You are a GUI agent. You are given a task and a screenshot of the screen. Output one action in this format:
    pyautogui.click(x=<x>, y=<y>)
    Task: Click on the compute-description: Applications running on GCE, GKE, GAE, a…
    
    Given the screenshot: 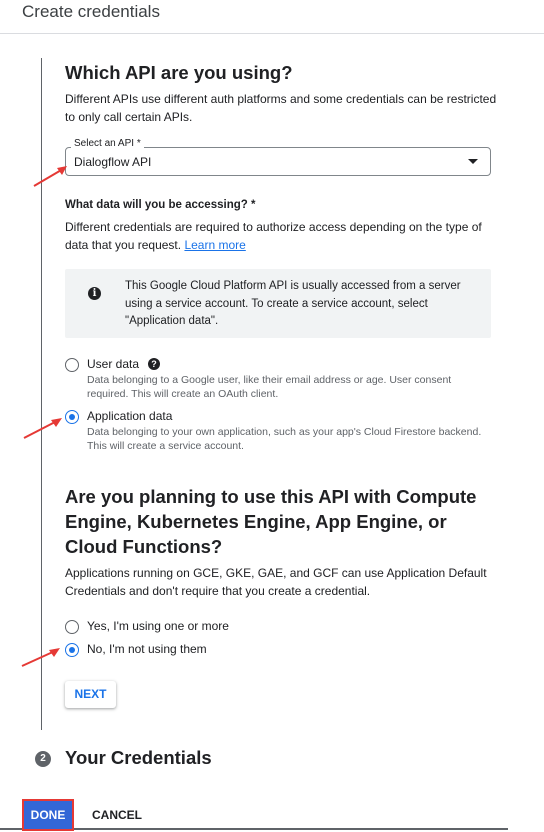 What is the action you would take?
    pyautogui.click(x=276, y=582)
    